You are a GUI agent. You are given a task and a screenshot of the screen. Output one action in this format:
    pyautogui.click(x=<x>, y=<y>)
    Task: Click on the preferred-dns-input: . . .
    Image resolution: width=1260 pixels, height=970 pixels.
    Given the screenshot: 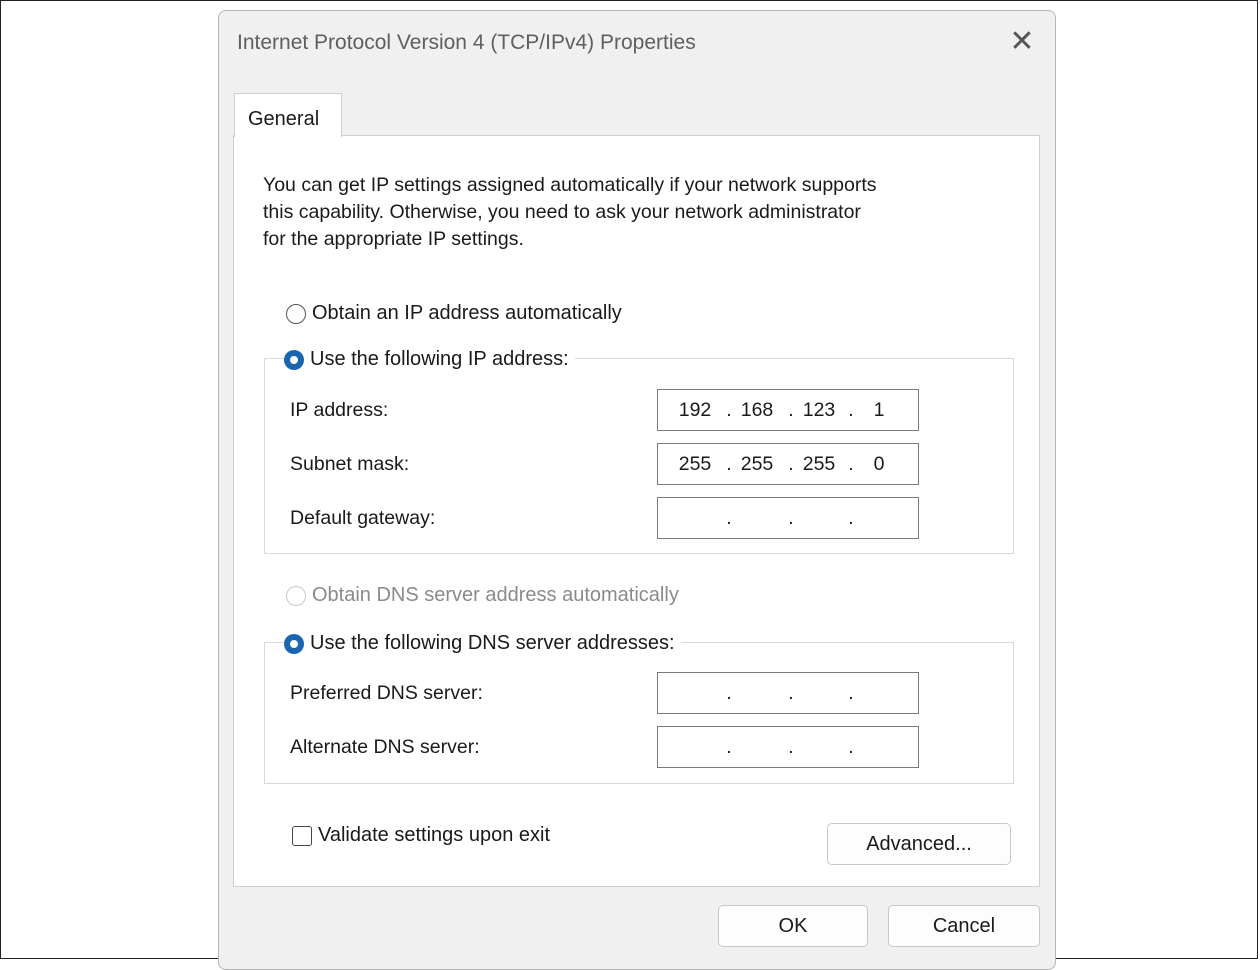 What is the action you would take?
    pyautogui.click(x=788, y=693)
    